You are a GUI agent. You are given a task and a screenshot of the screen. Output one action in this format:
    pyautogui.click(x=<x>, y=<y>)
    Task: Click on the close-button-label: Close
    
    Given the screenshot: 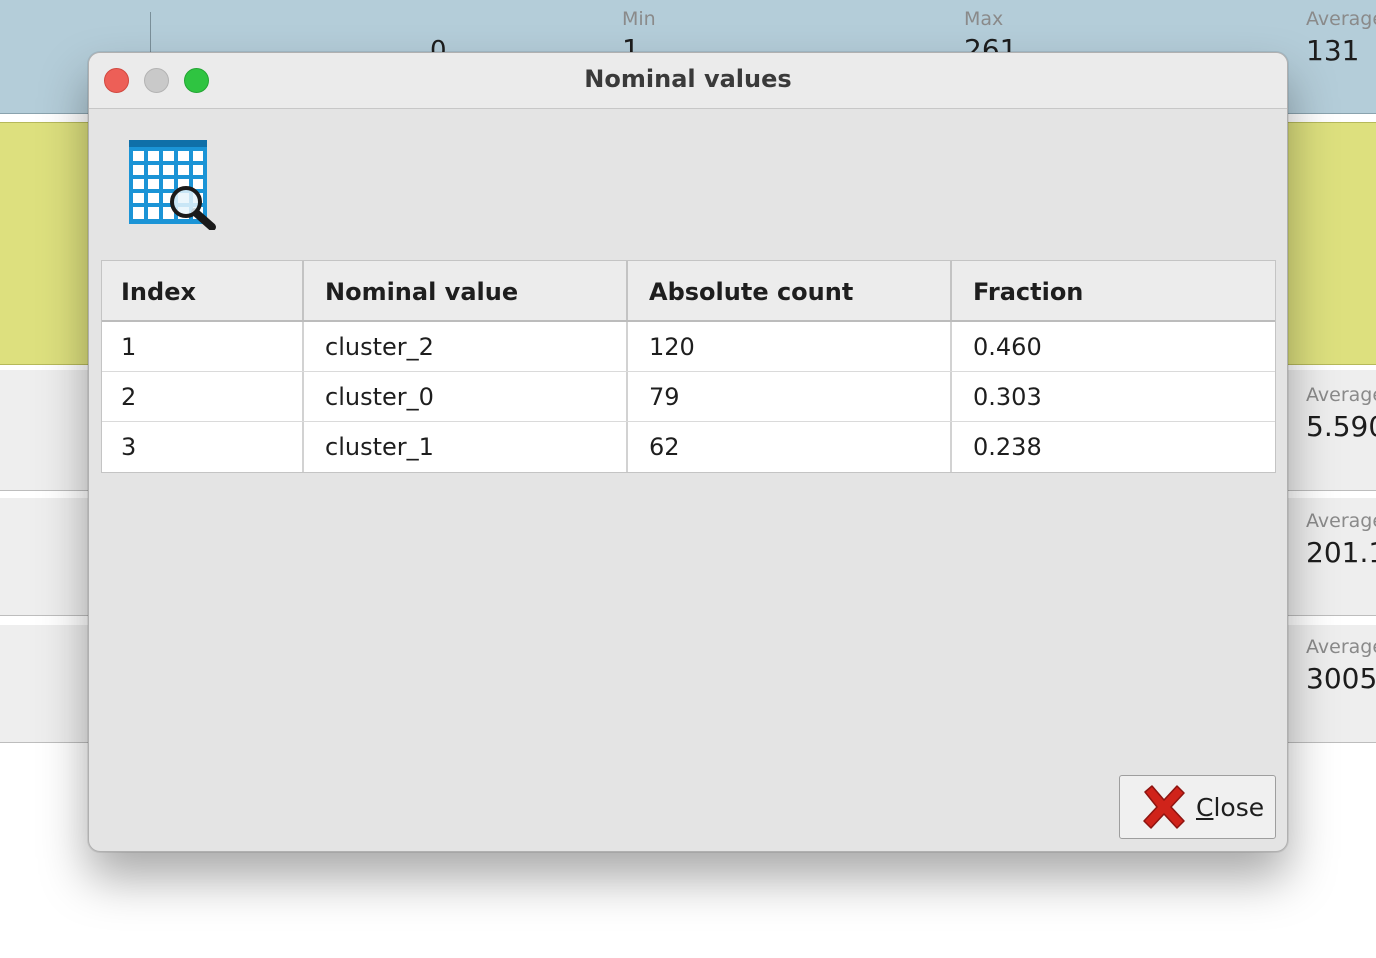 What is the action you would take?
    pyautogui.click(x=1230, y=807)
    